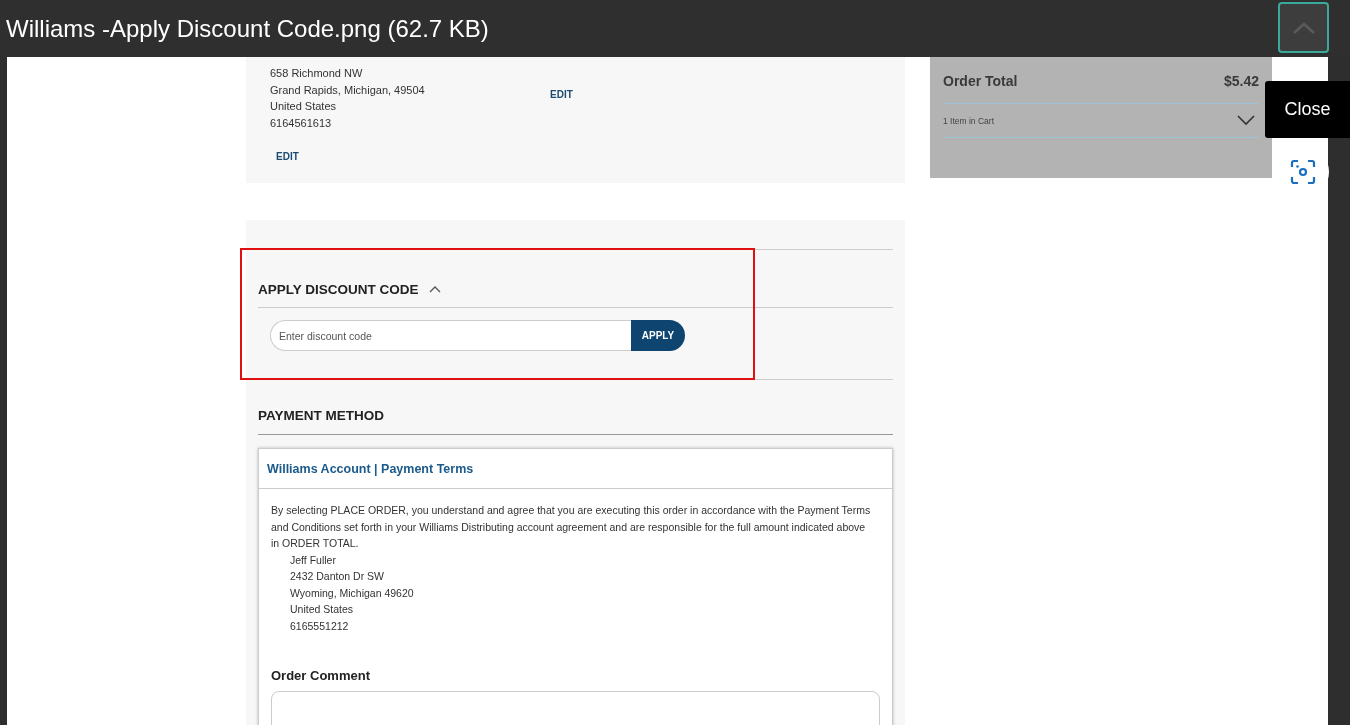  Describe the element at coordinates (969, 120) in the screenshot. I see `cart-count: 1 Item in Cart` at that location.